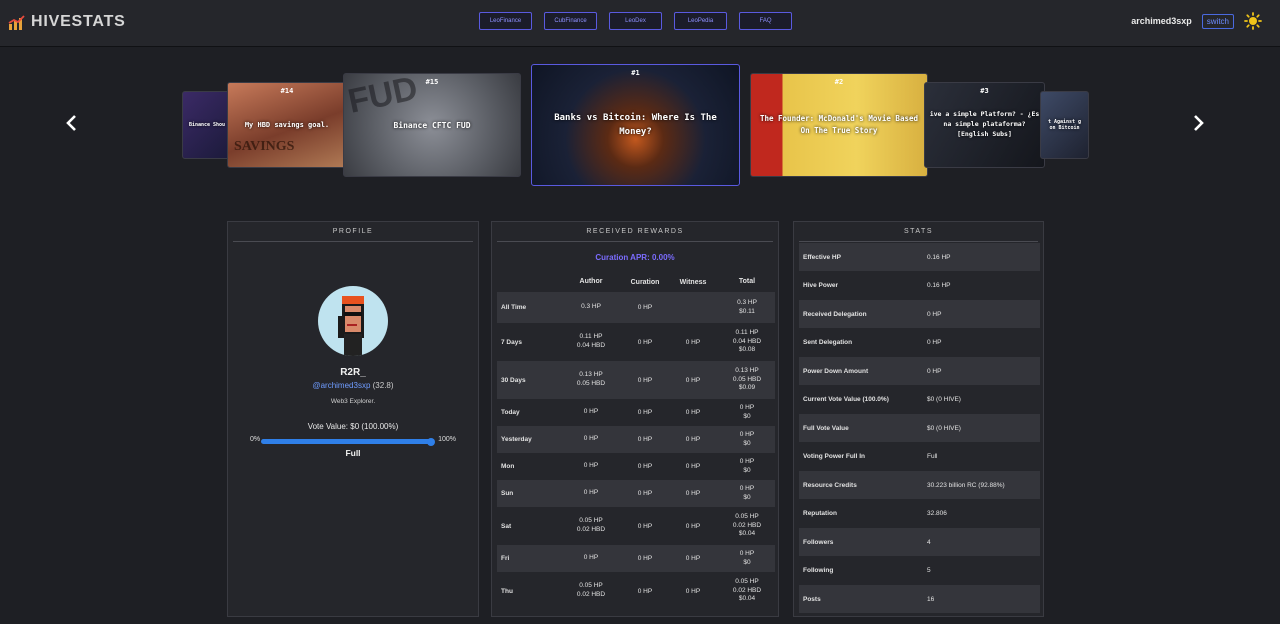  Describe the element at coordinates (1217, 21) in the screenshot. I see `switch-button: switch` at that location.